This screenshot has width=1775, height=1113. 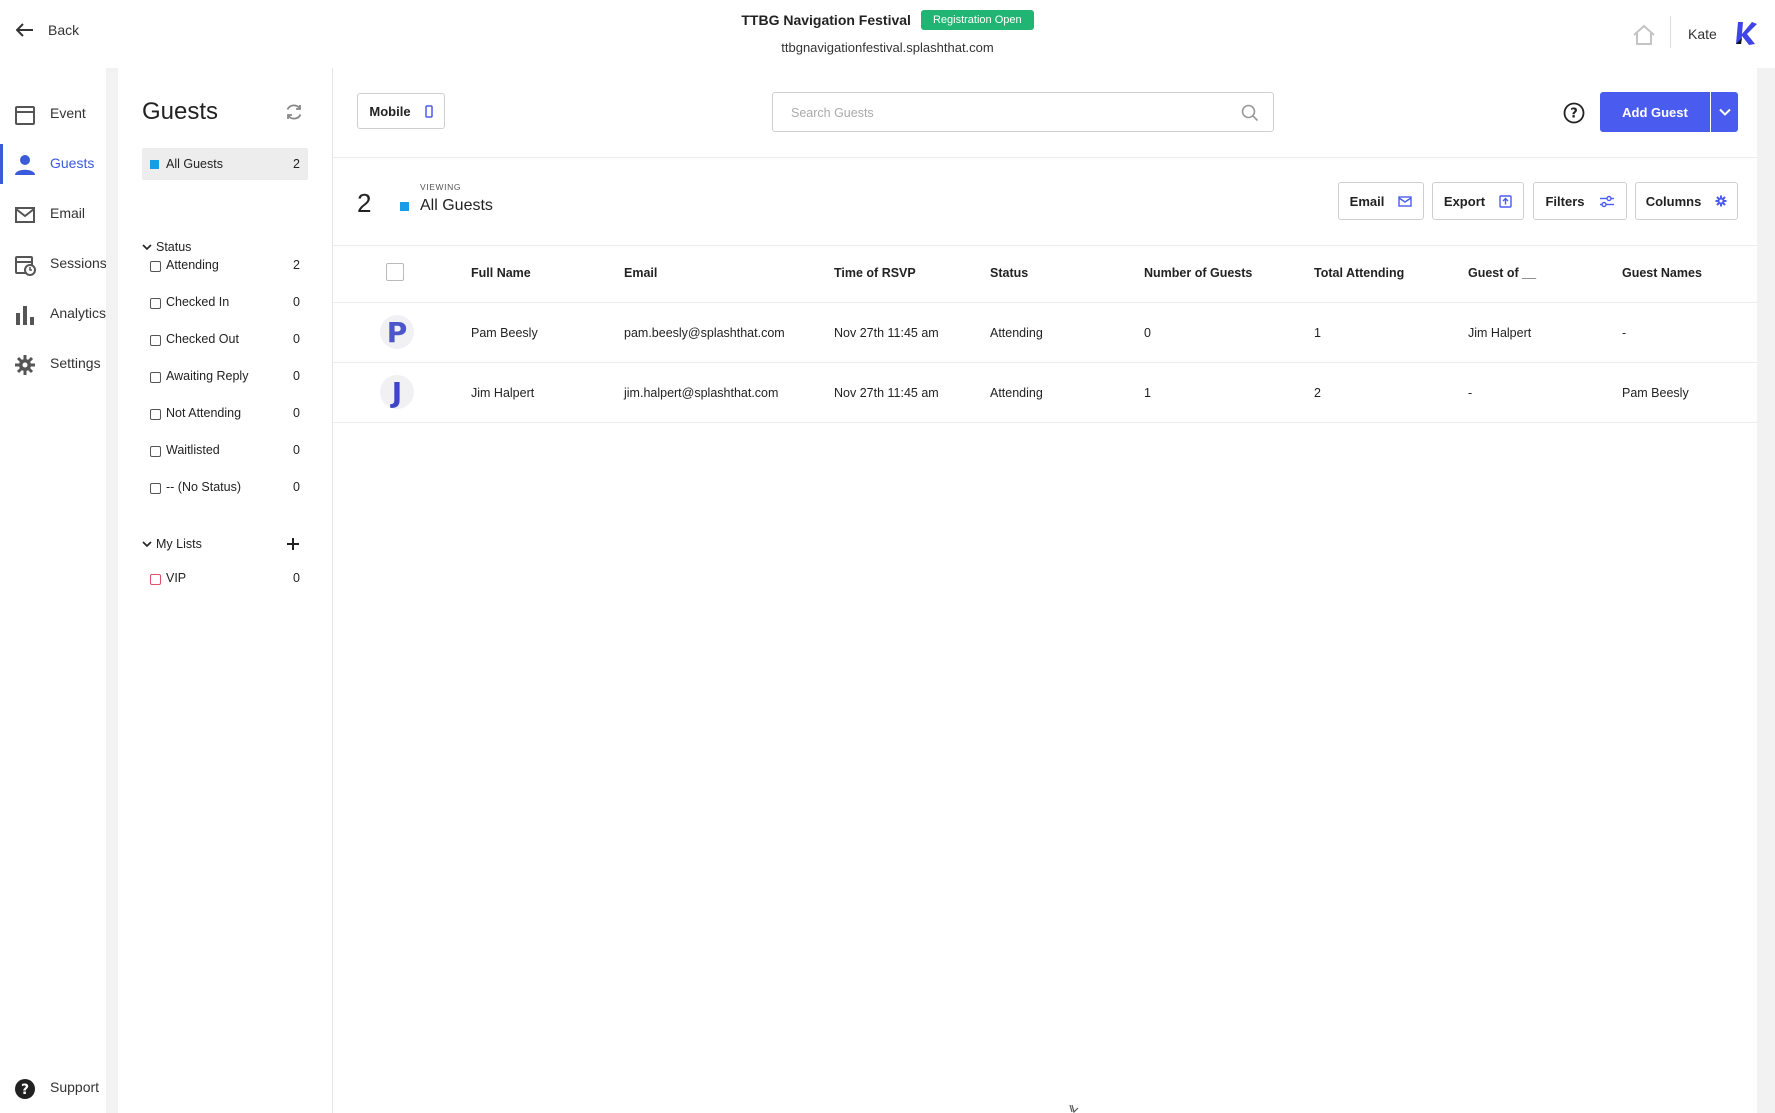 What do you see at coordinates (72, 163) in the screenshot?
I see `nav-label: Guests` at bounding box center [72, 163].